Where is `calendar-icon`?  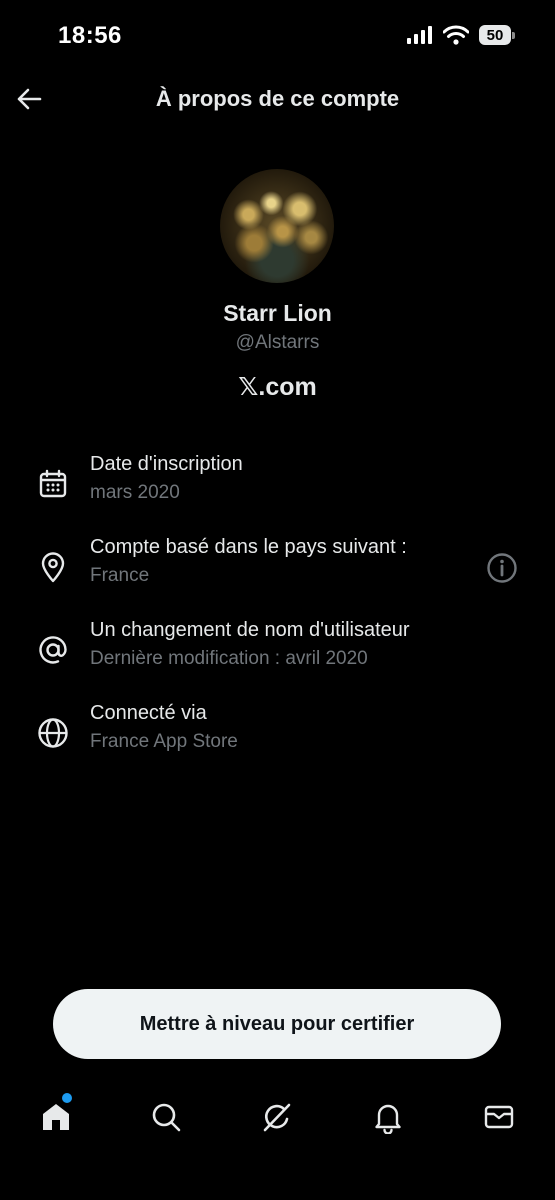 calendar-icon is located at coordinates (53, 484).